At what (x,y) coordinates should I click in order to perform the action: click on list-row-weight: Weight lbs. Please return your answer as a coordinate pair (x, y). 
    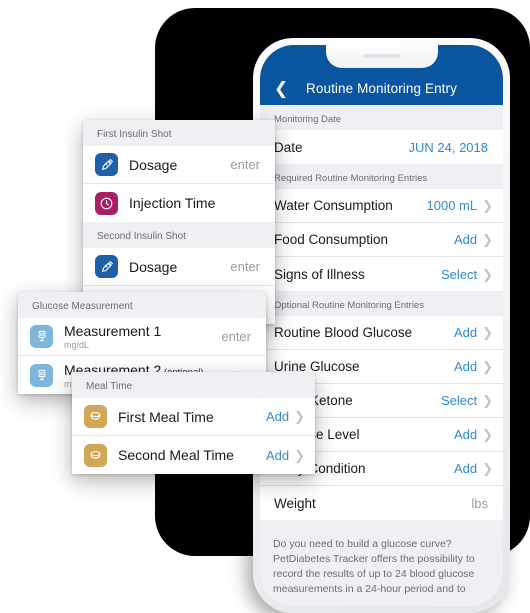
    Looking at the image, I should click on (381, 503).